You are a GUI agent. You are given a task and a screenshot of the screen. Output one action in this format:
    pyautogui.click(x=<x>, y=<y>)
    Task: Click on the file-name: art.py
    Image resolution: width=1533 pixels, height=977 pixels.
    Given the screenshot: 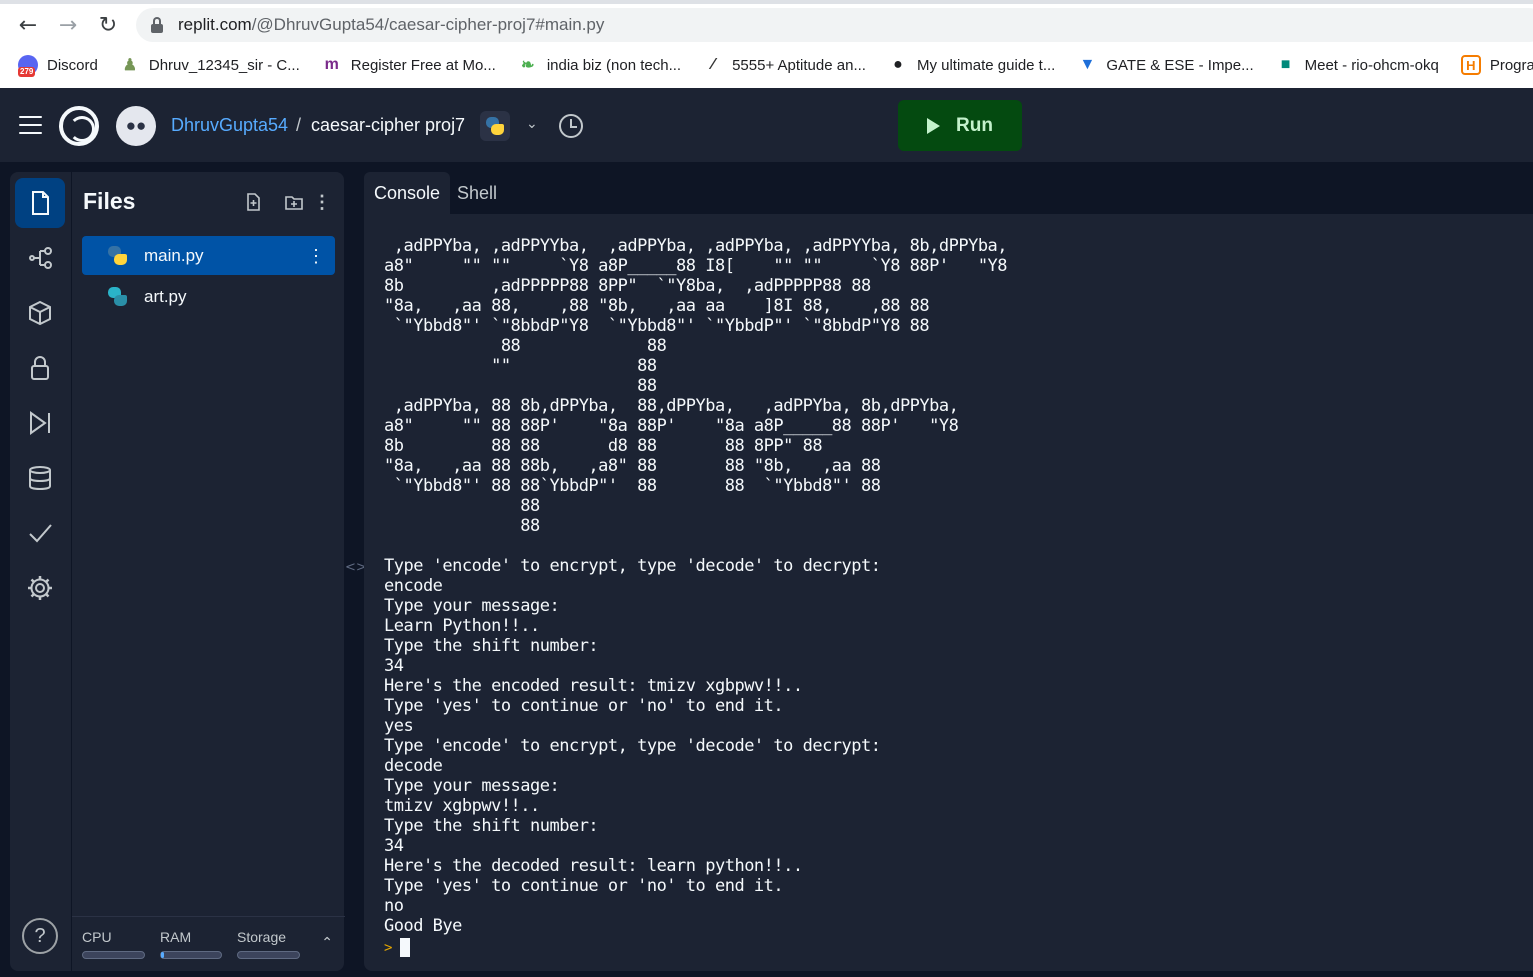 What is the action you would take?
    pyautogui.click(x=165, y=296)
    